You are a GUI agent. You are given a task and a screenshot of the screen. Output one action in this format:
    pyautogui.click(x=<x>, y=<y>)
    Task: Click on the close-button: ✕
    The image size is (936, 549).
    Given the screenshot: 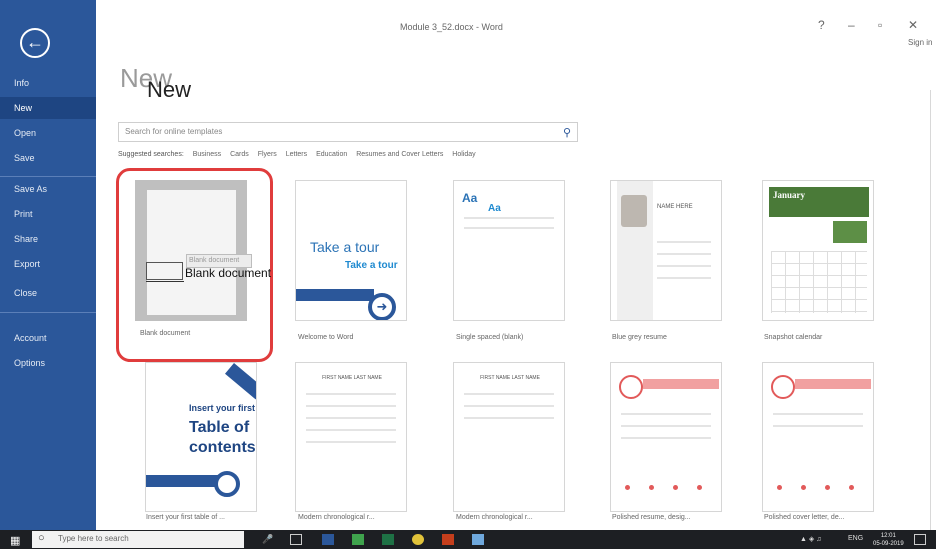 What is the action you would take?
    pyautogui.click(x=913, y=25)
    